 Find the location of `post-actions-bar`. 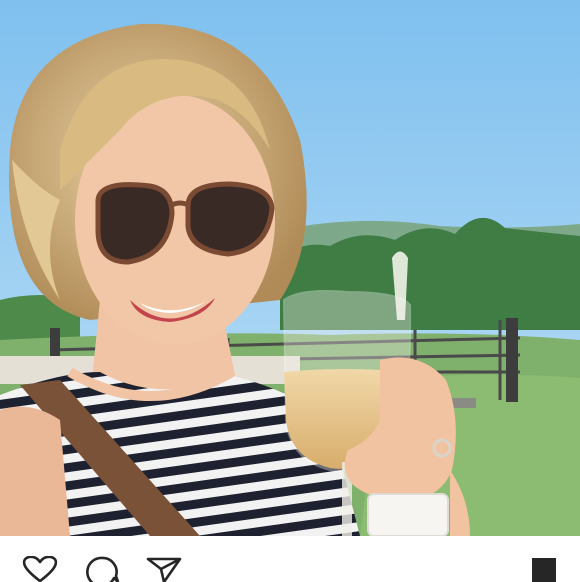

post-actions-bar is located at coordinates (290, 559).